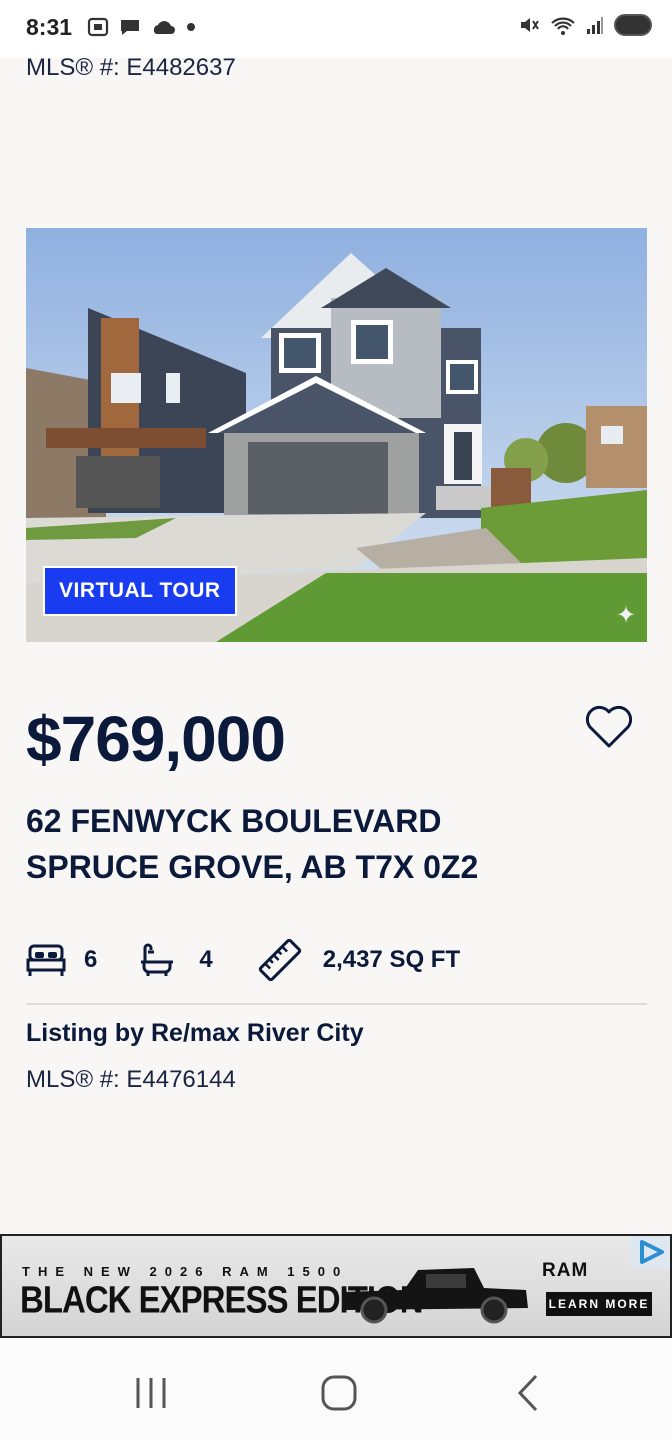 The image size is (672, 1440). I want to click on back-icon, so click(528, 1393).